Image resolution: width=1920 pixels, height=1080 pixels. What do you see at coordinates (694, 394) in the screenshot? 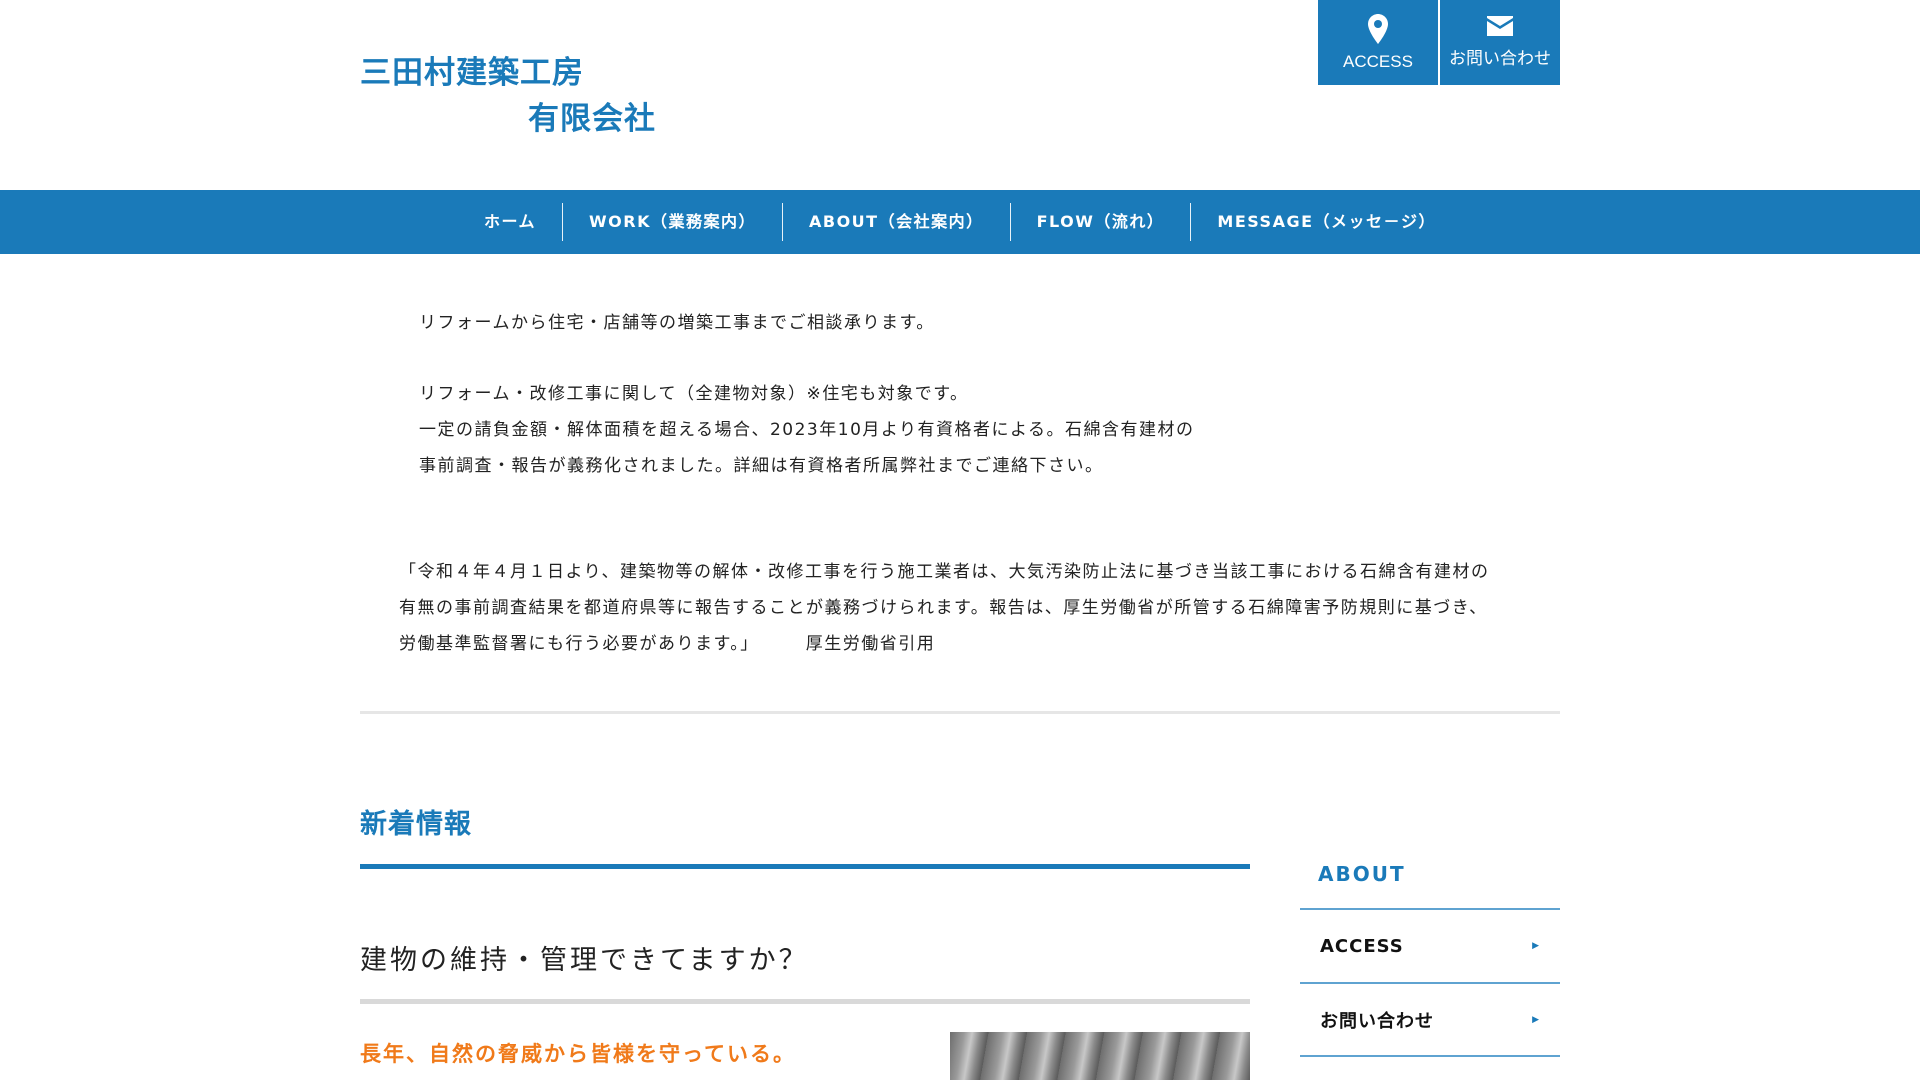
I see `intro-line: リフォーム・改修工事に関して（全建物対象）※住宅も対象です。` at bounding box center [694, 394].